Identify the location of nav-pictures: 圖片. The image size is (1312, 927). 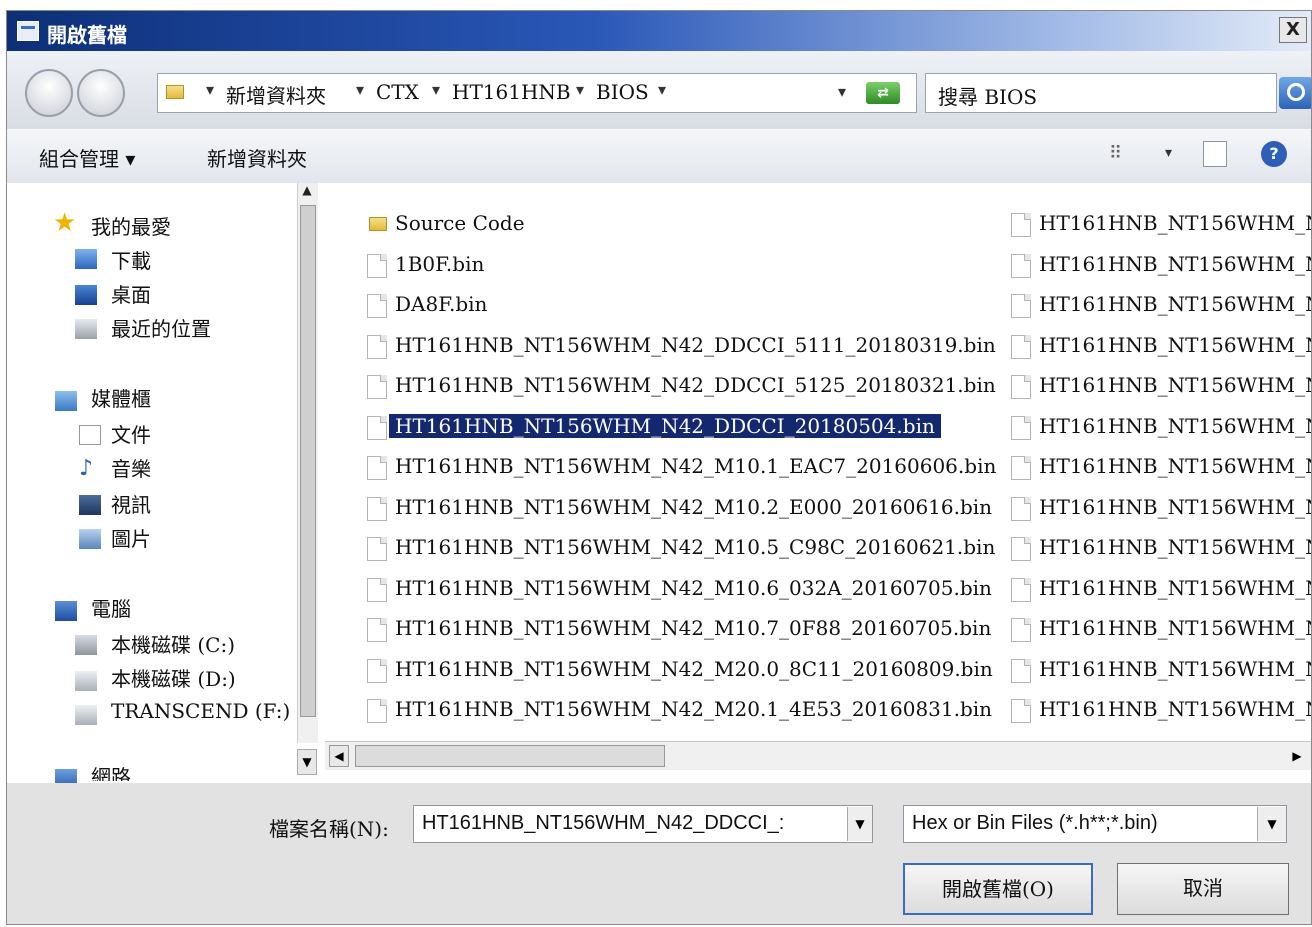
(131, 537).